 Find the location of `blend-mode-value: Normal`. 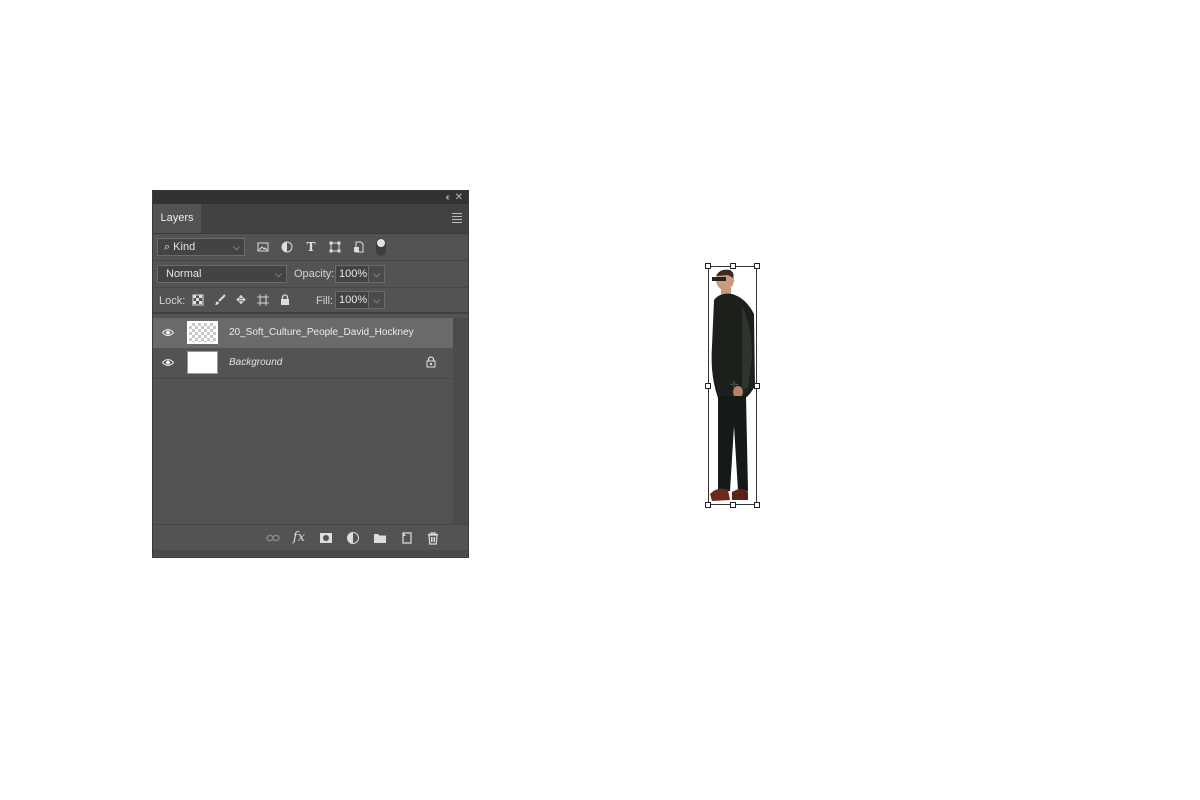

blend-mode-value: Normal is located at coordinates (184, 274).